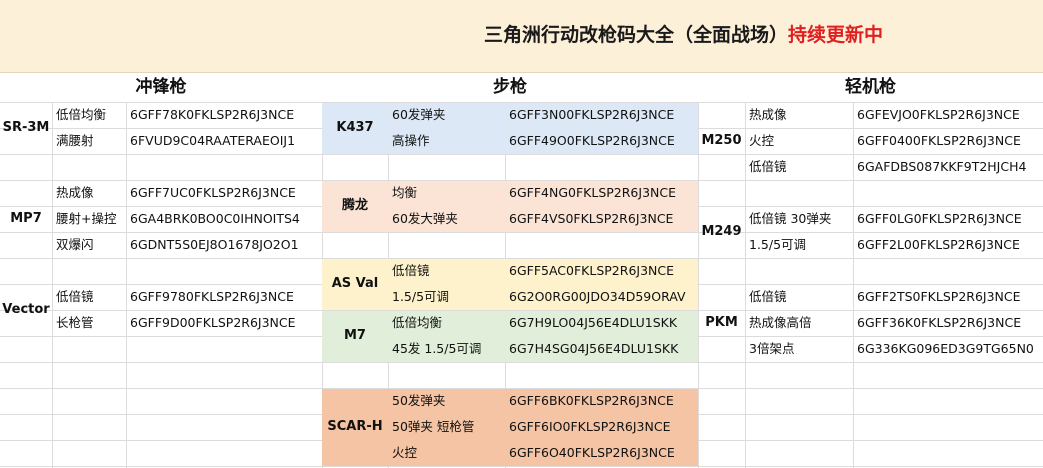 The image size is (1043, 468). I want to click on page-title: 三角洲行动改枪码大全（全面战场）持续更新中, so click(683, 33).